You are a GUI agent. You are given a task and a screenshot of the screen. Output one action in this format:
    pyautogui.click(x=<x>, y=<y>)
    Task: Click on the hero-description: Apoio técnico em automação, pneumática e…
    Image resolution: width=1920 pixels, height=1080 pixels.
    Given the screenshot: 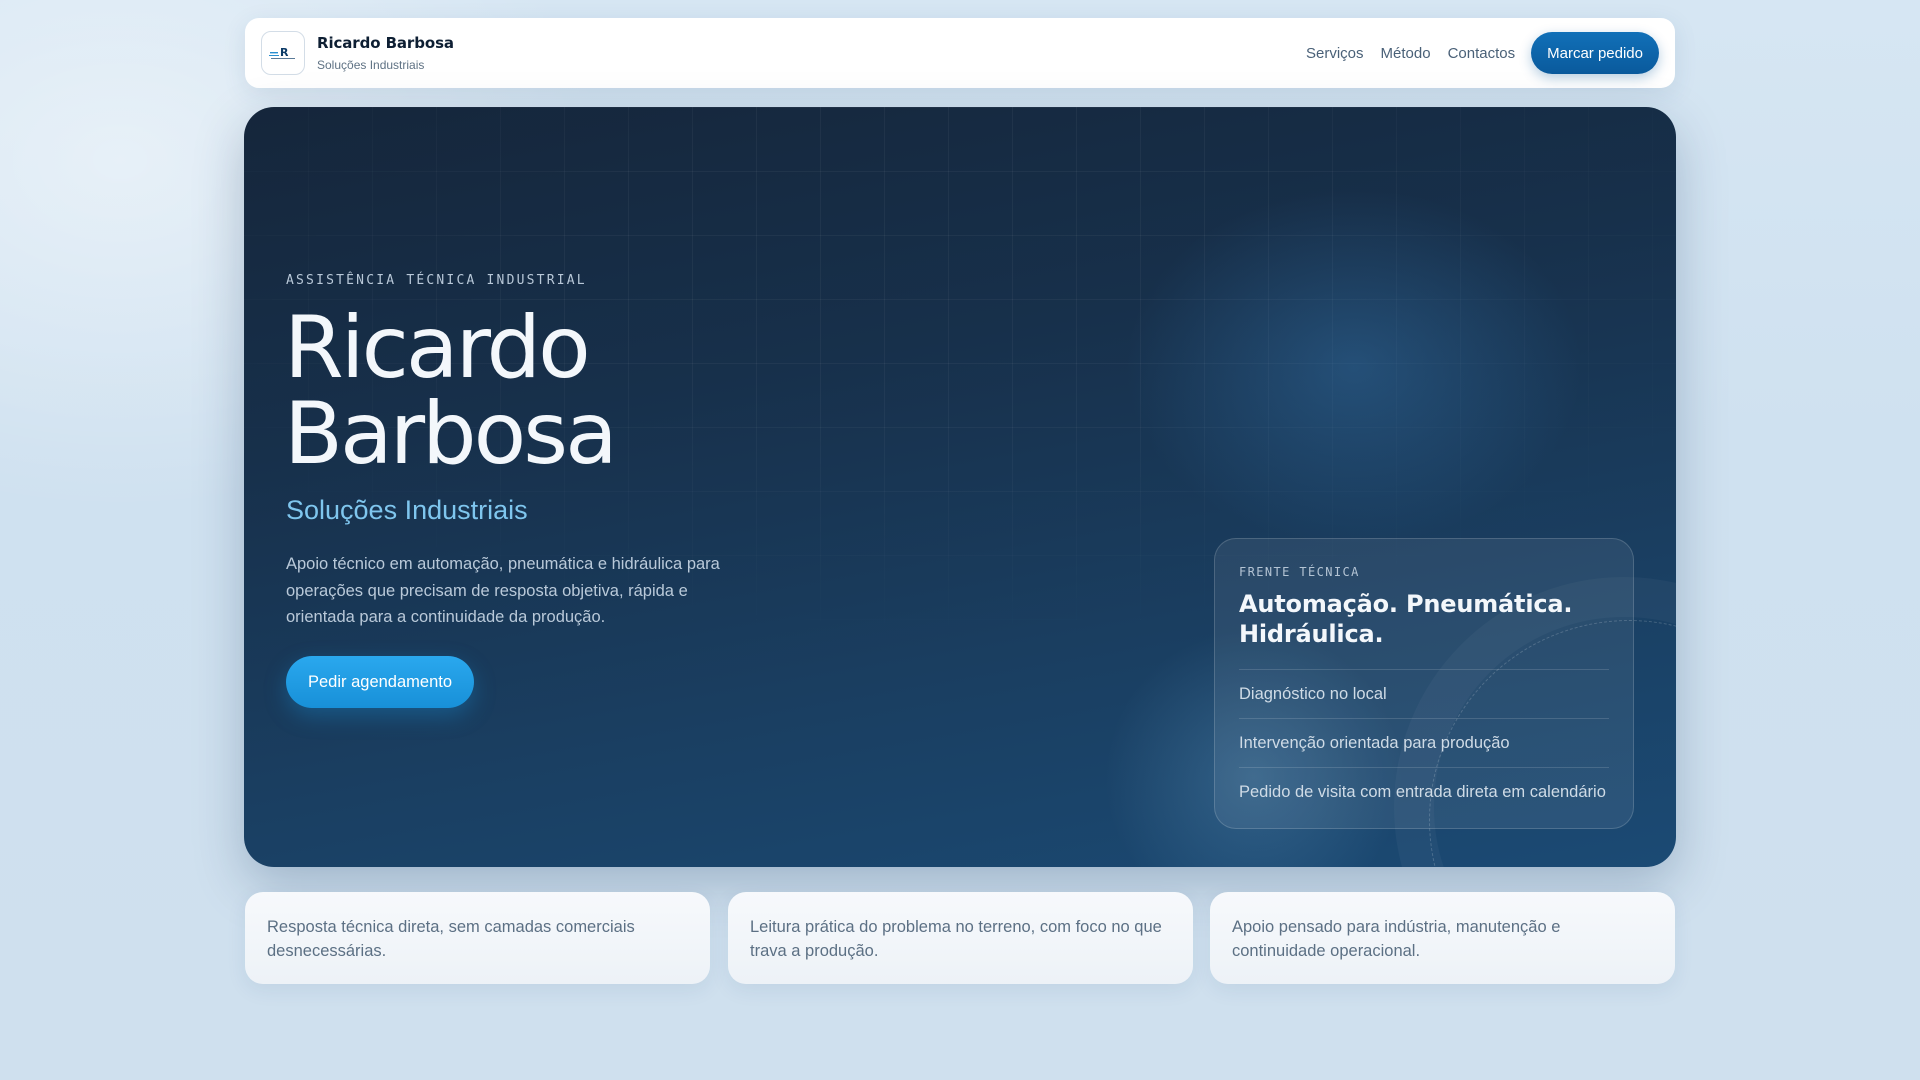 What is the action you would take?
    pyautogui.click(x=503, y=590)
    